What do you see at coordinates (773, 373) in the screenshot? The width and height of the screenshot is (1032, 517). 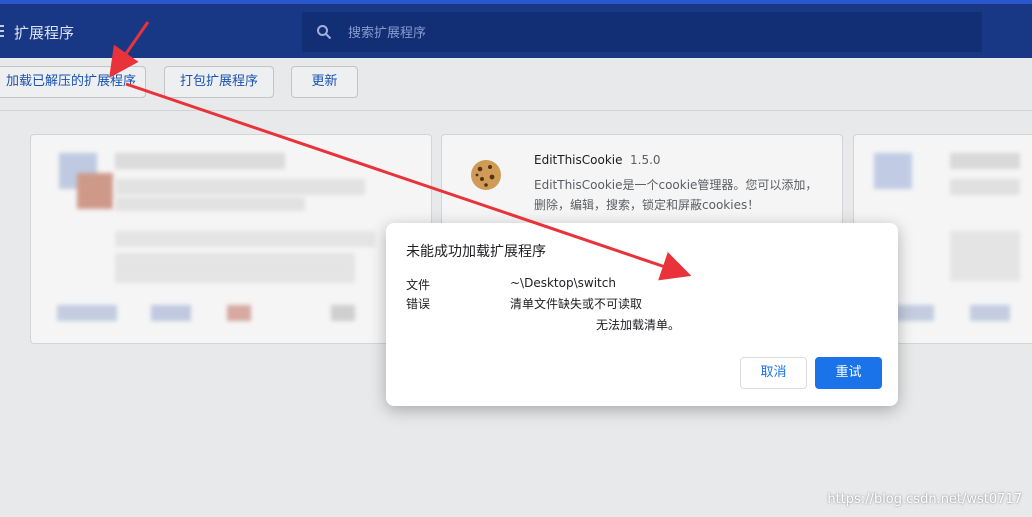 I see `cancel-button: 取消` at bounding box center [773, 373].